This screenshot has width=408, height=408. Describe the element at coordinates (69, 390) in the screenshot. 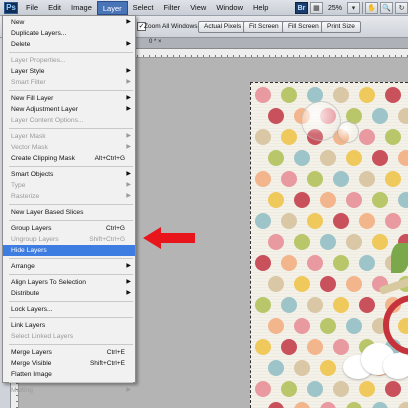

I see `menu-item-matting: Matting ▶` at that location.